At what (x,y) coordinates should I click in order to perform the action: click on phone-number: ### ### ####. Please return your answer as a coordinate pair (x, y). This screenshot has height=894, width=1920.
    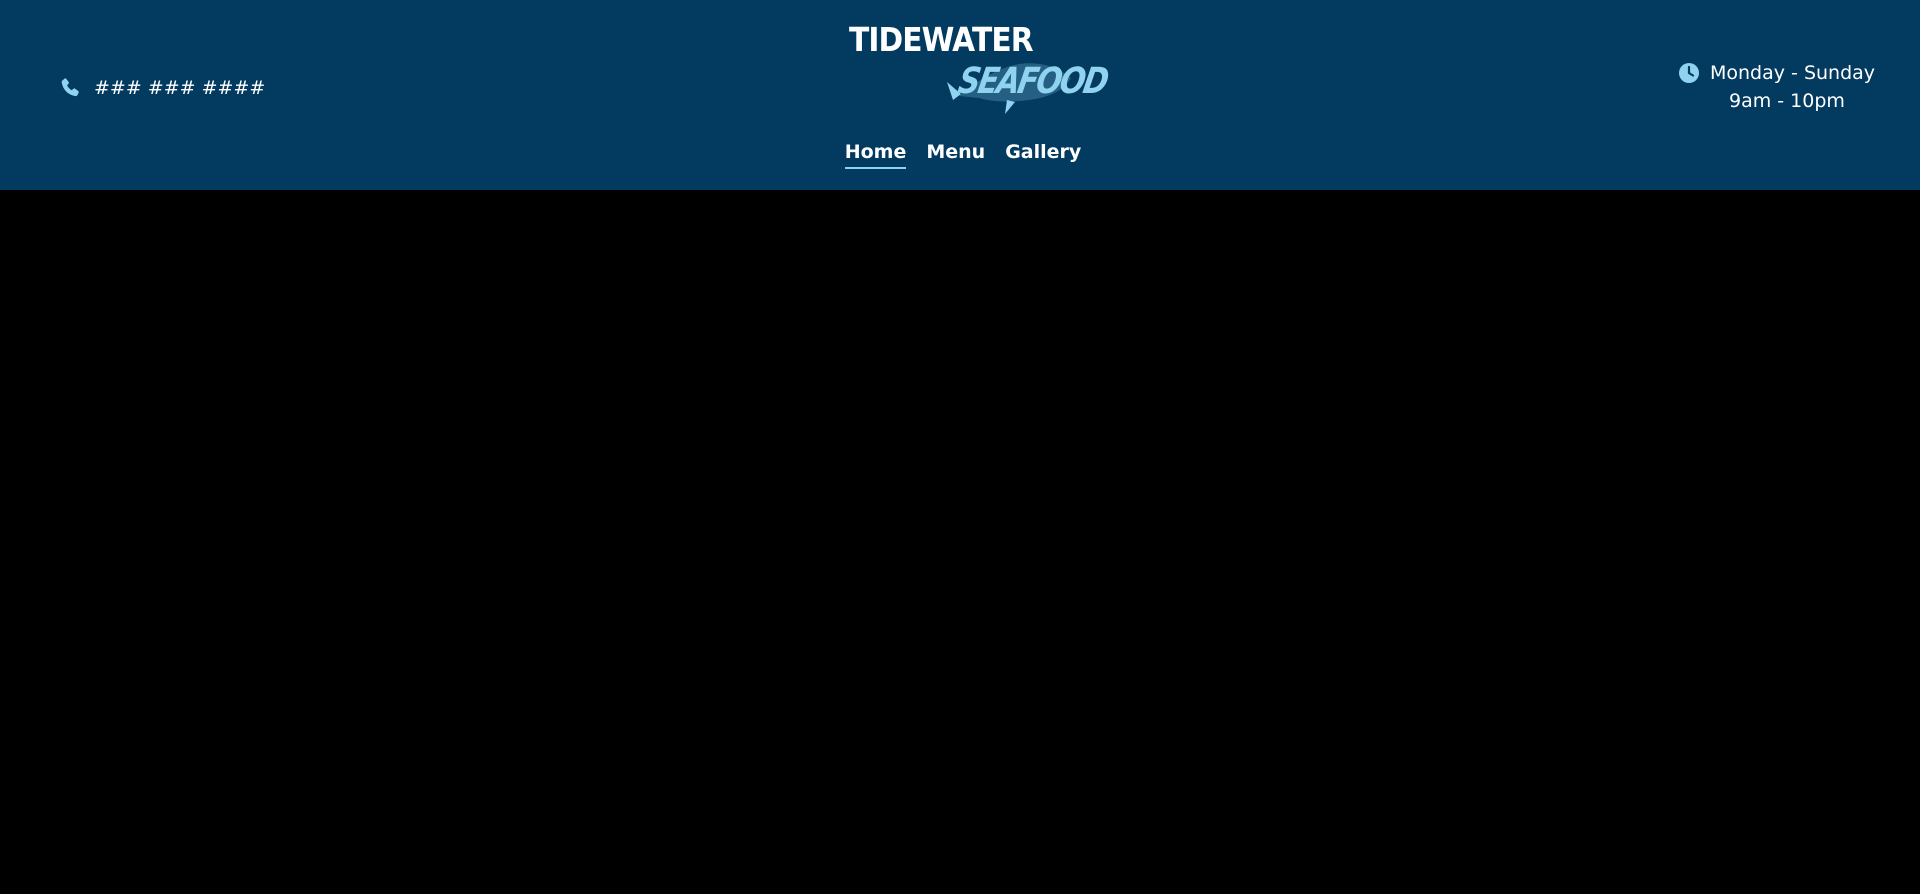
    Looking at the image, I should click on (180, 88).